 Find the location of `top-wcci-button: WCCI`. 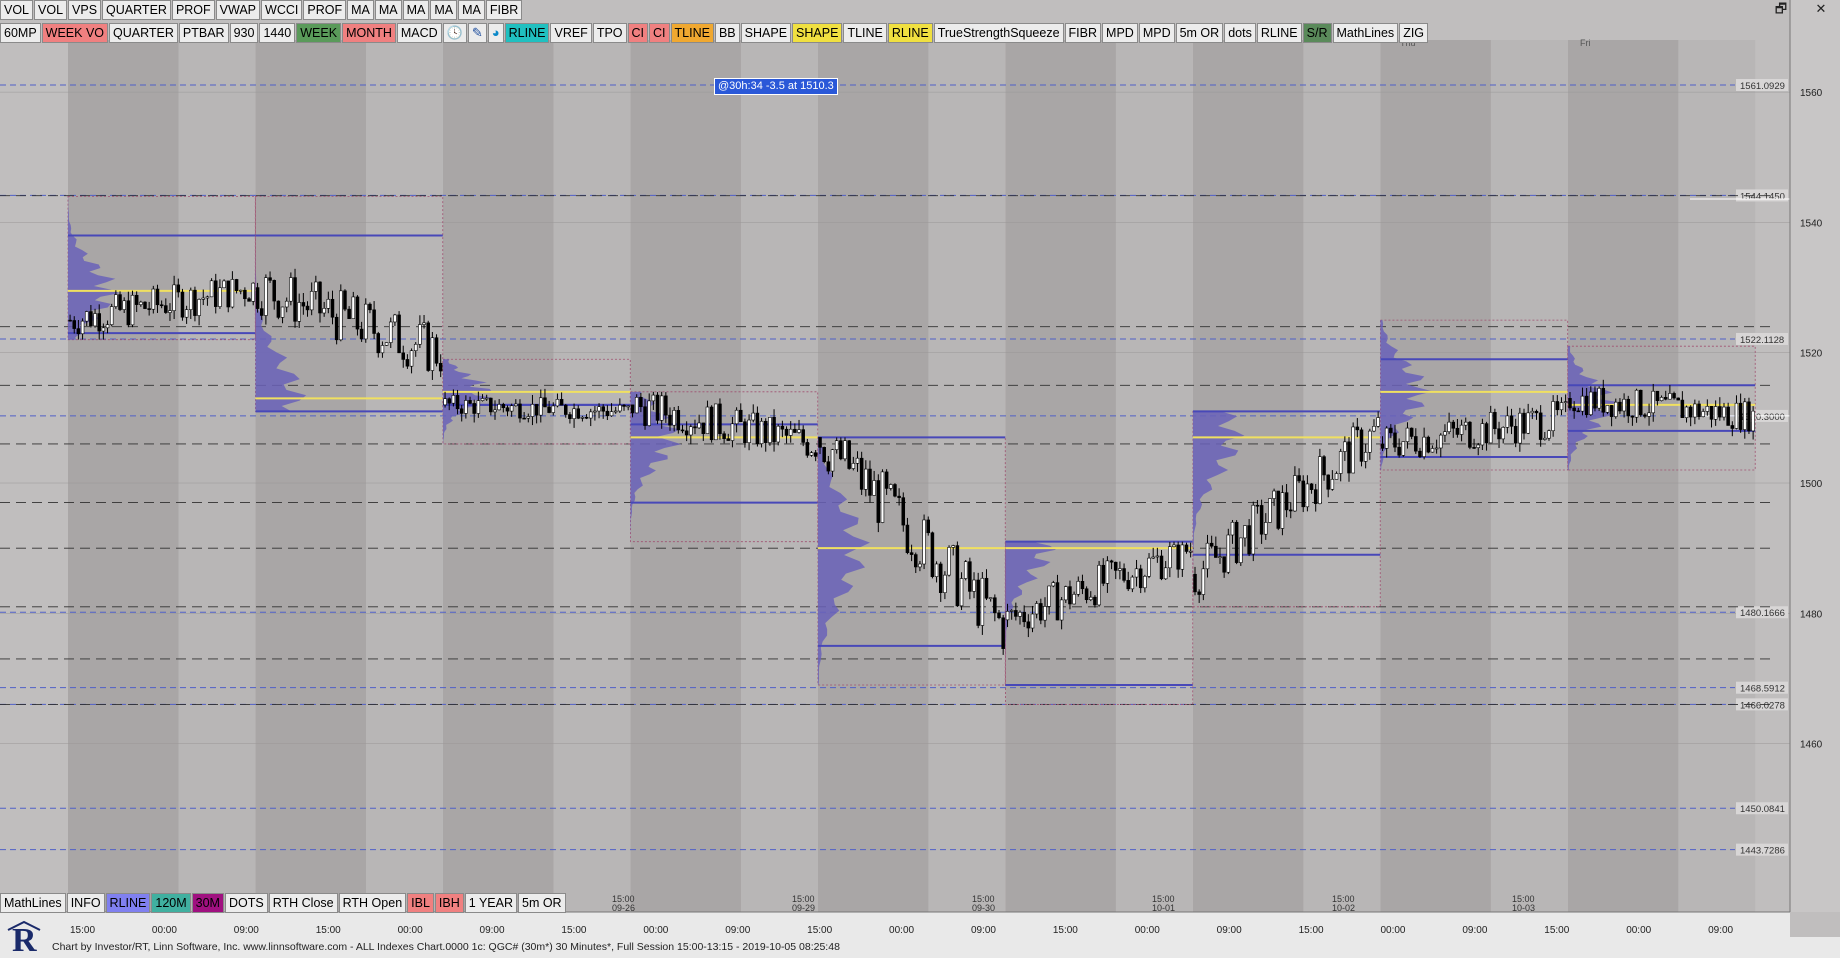

top-wcci-button: WCCI is located at coordinates (282, 10).